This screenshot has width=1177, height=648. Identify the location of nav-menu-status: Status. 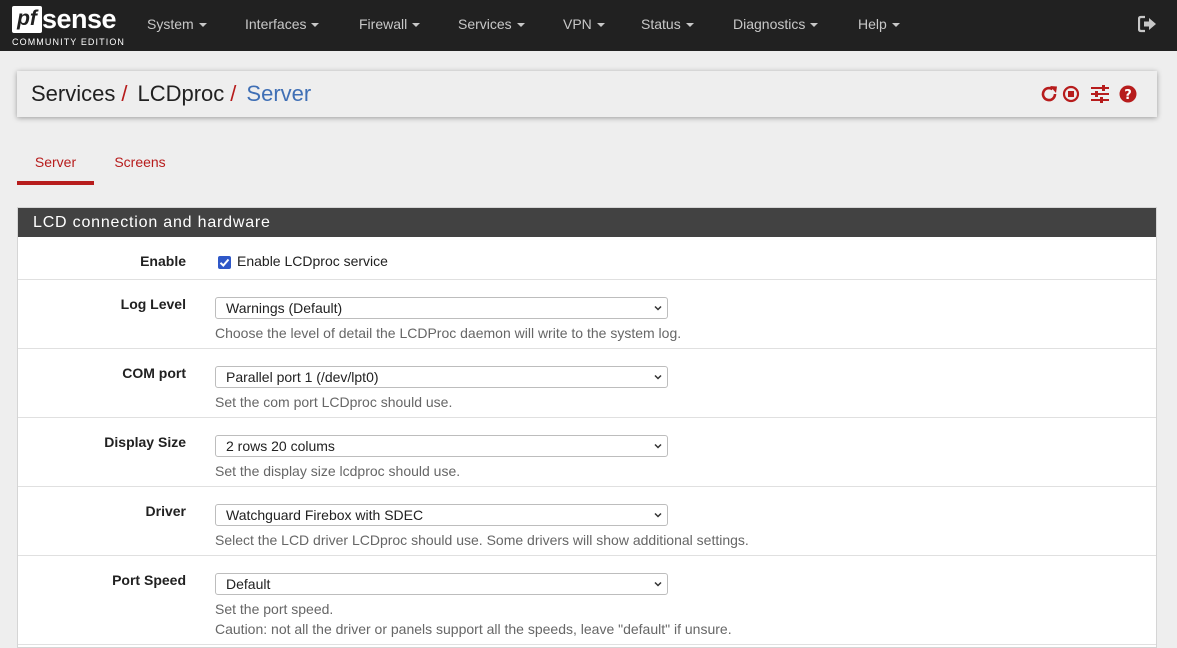
(667, 25).